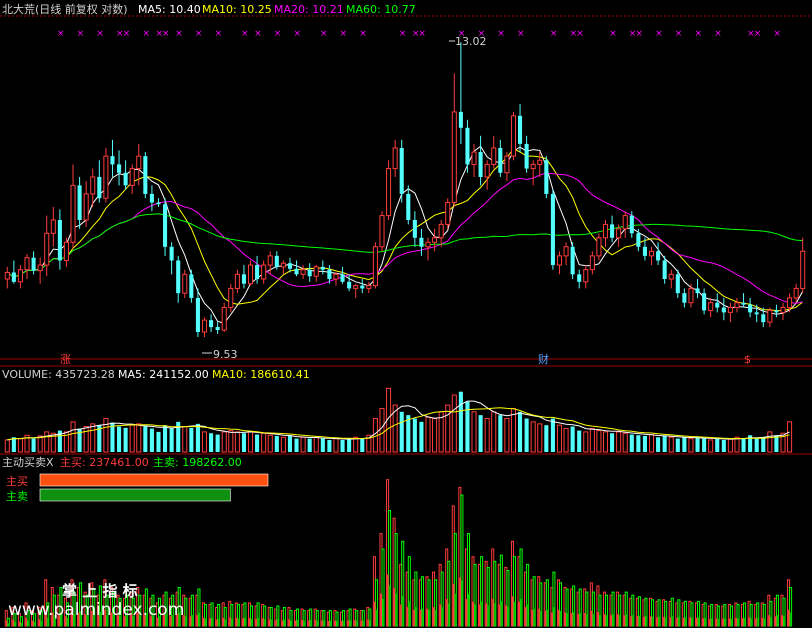 The image size is (812, 628). I want to click on signal-markers: × × × × × × × × × × × × × × × × × × × × × × × × × × × × × × × × × × × × × ×, so click(419, 34).